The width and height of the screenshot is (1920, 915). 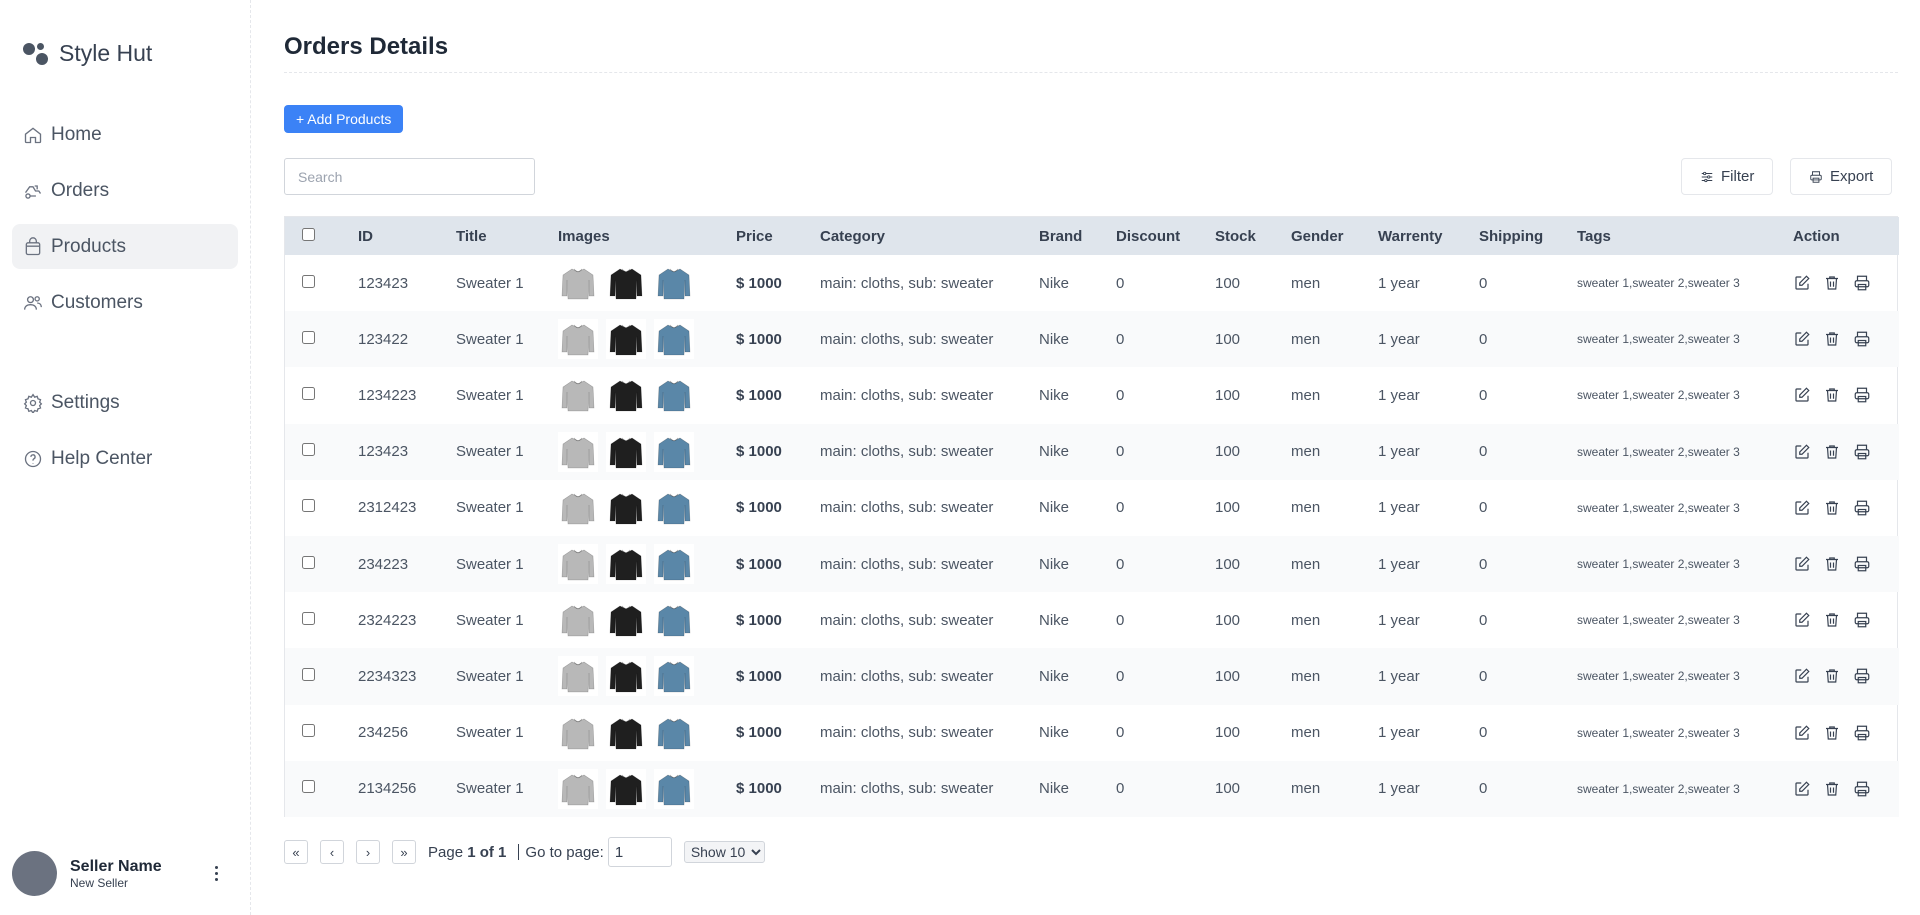 I want to click on search-input, so click(x=409, y=176).